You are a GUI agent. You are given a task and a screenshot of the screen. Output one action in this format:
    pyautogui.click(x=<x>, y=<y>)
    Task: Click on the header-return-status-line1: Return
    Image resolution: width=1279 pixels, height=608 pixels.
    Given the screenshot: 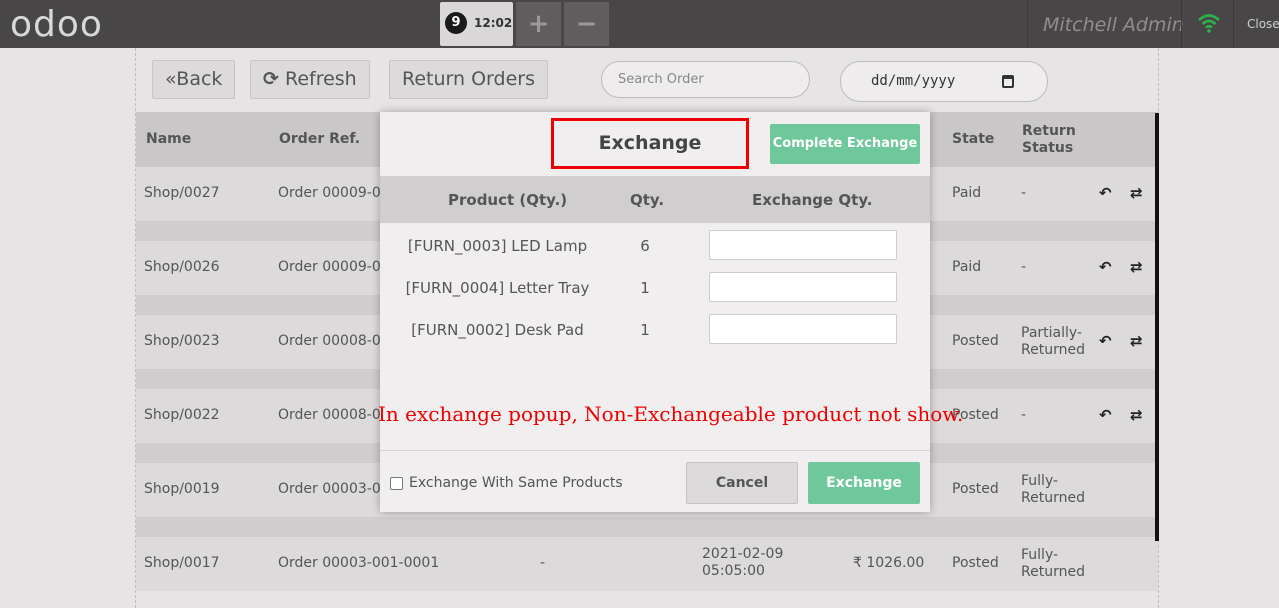 What is the action you would take?
    pyautogui.click(x=1049, y=131)
    